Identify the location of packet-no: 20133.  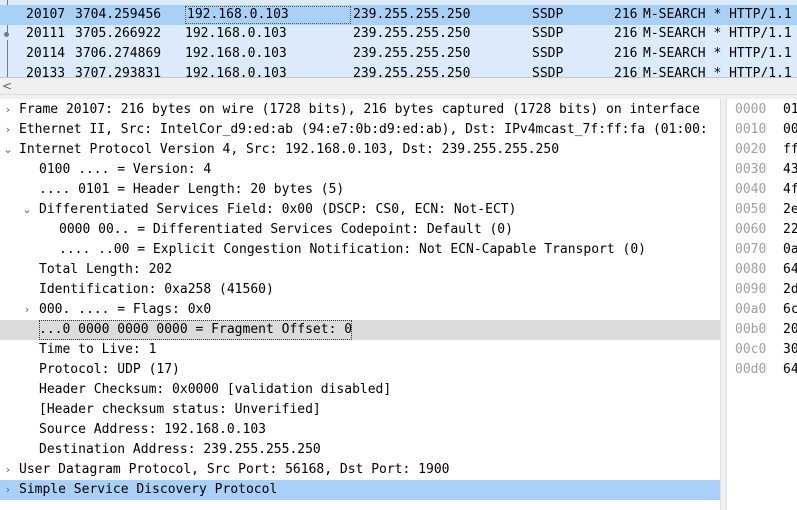
(46, 72).